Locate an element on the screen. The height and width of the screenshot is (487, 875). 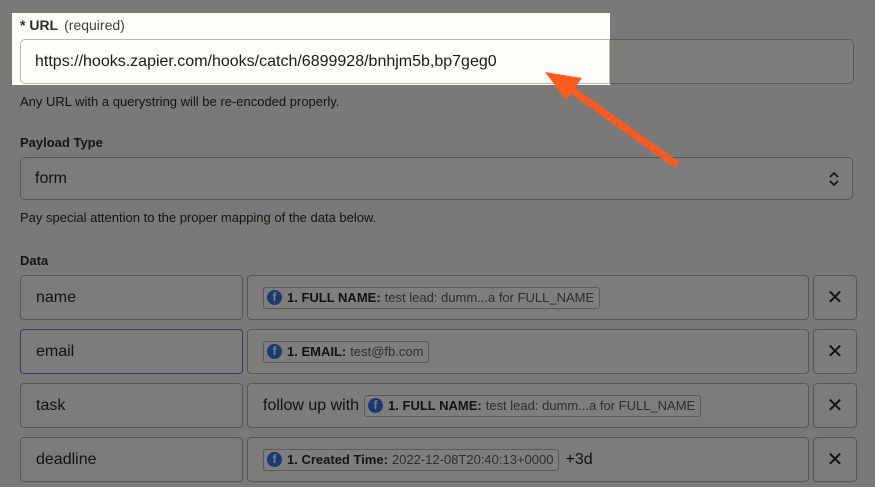
field-pill: f 1. EMAIL: test@fb.com is located at coordinates (346, 351).